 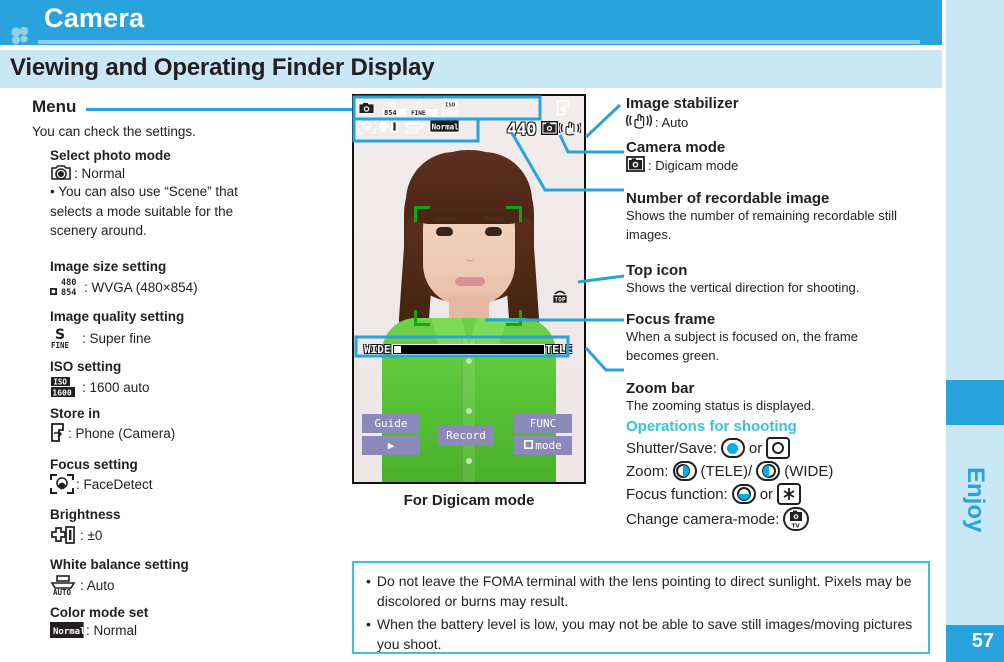 I want to click on nav-left-key-icon, so click(x=768, y=471).